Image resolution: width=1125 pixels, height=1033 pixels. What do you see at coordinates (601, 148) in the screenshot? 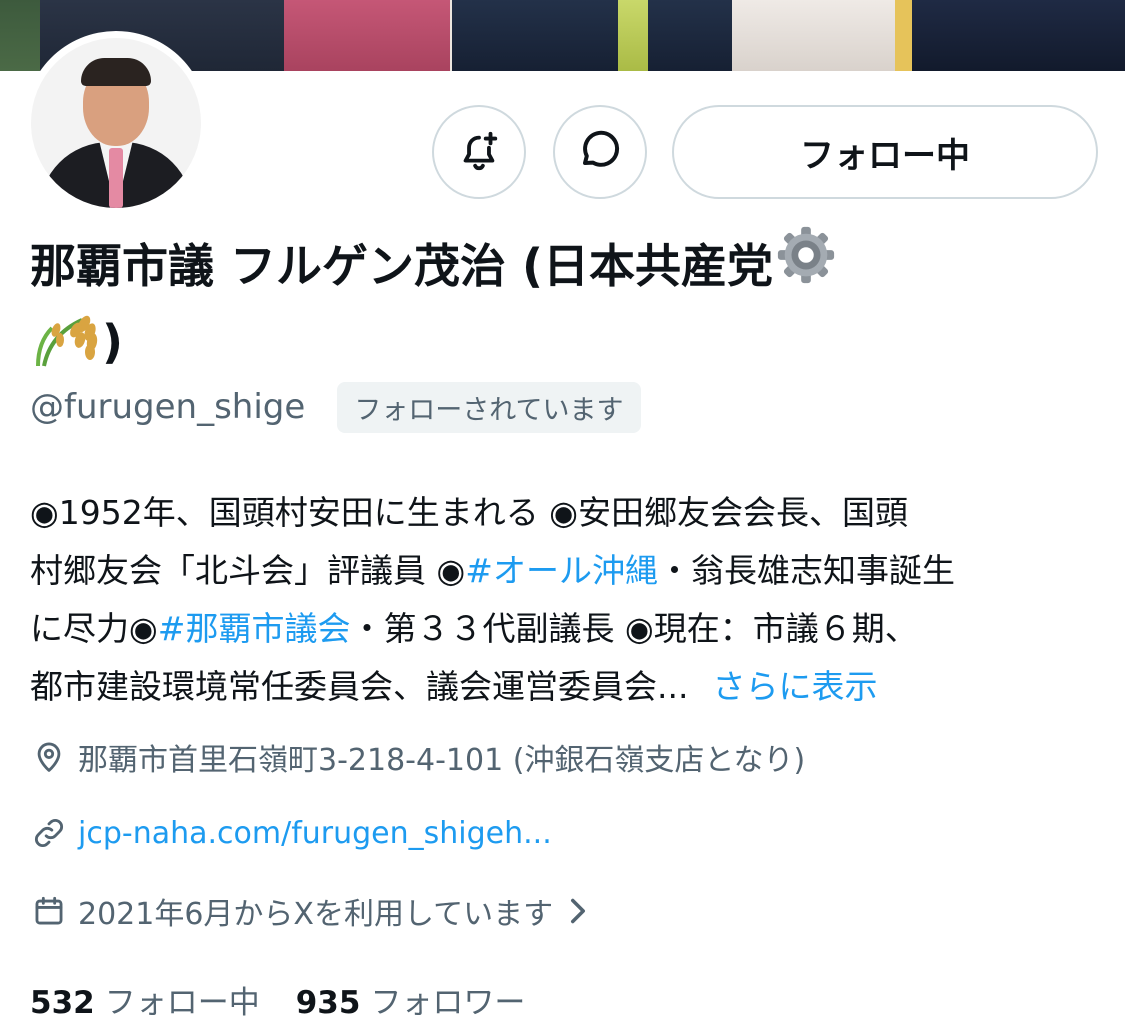
I see `chat-bubble-icon` at bounding box center [601, 148].